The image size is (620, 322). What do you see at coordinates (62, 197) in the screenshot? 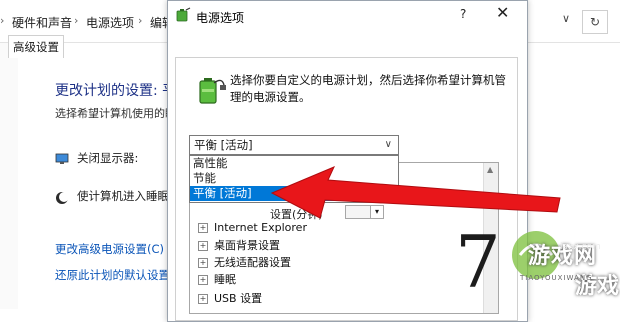
I see `moon-icon` at bounding box center [62, 197].